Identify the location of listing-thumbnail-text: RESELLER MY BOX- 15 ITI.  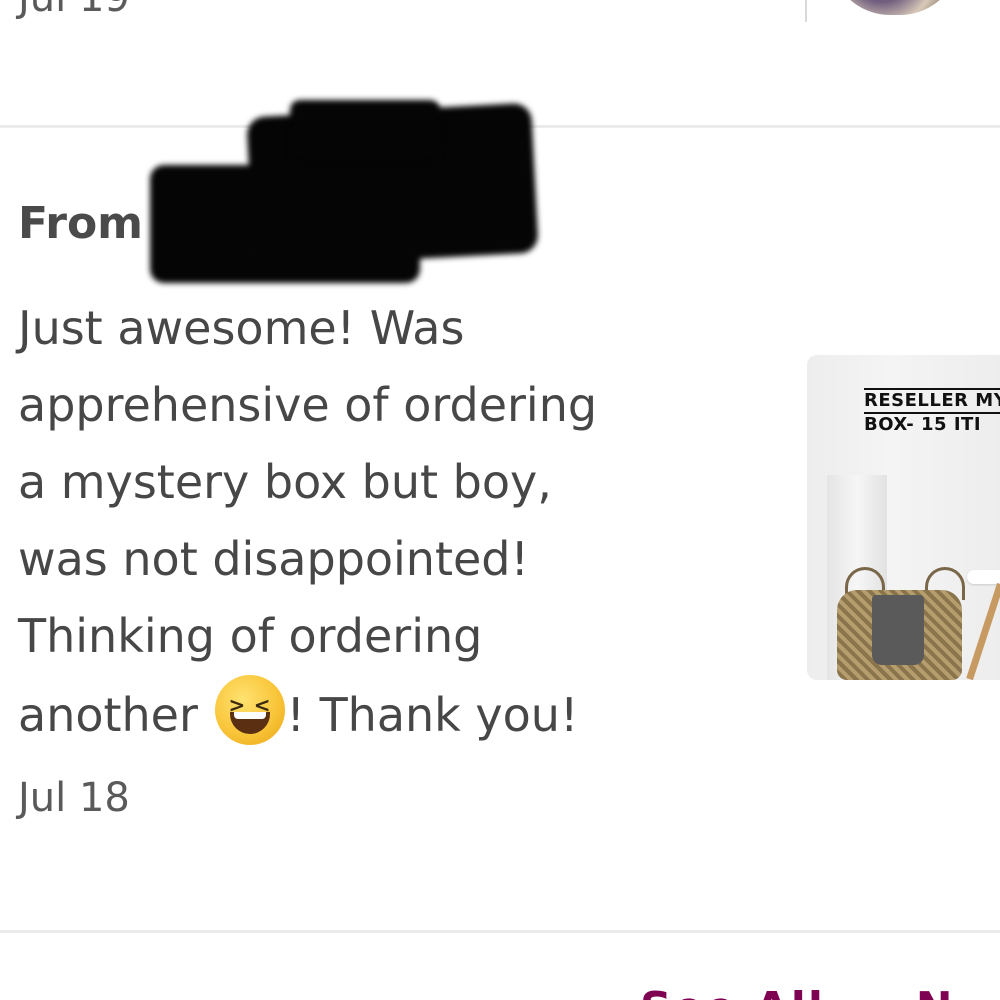
(932, 412).